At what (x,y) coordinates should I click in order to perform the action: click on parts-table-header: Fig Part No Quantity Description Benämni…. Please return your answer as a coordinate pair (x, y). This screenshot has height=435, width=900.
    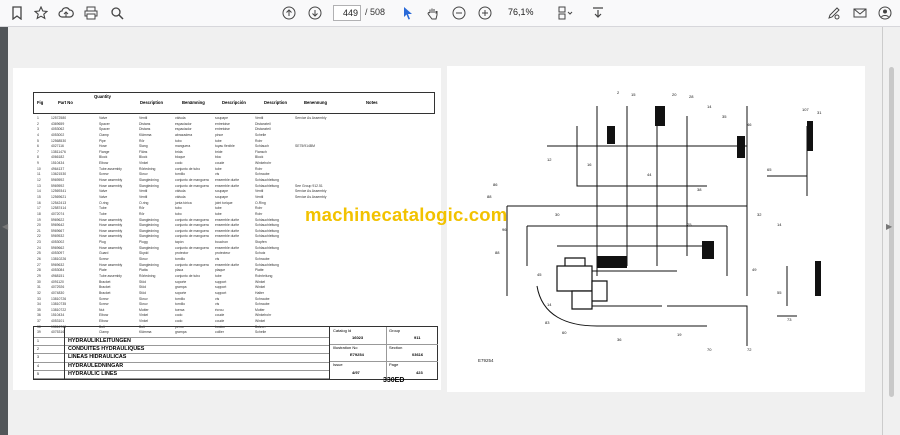
    Looking at the image, I should click on (234, 103).